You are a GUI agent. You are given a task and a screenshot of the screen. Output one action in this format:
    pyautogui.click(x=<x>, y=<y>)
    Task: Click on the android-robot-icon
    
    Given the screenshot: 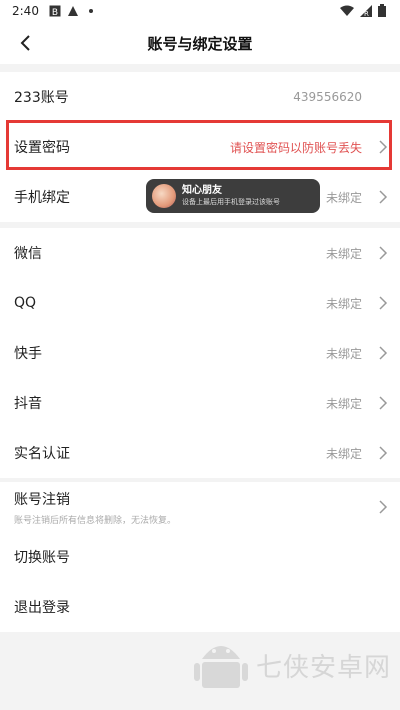 What is the action you would take?
    pyautogui.click(x=221, y=667)
    